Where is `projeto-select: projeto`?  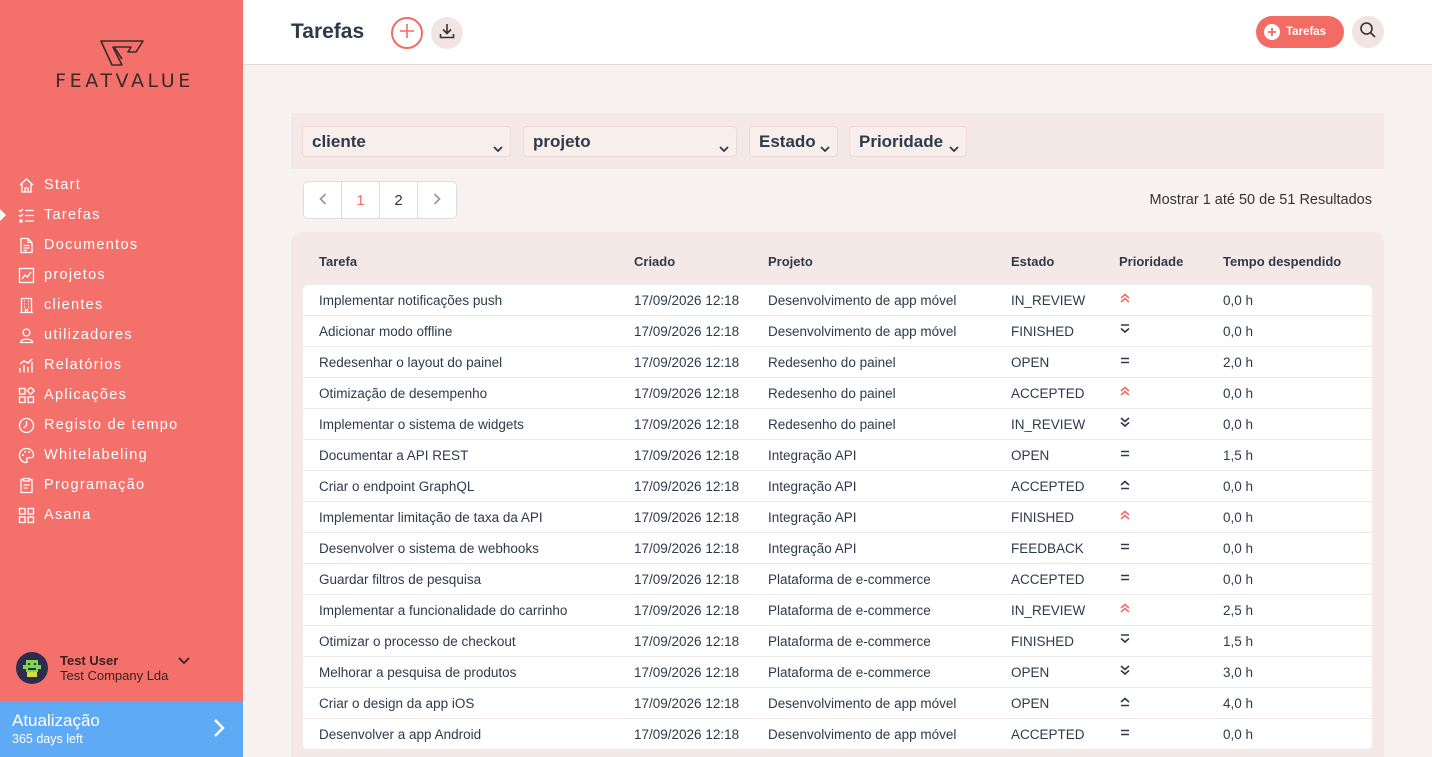
projeto-select: projeto is located at coordinates (630, 141).